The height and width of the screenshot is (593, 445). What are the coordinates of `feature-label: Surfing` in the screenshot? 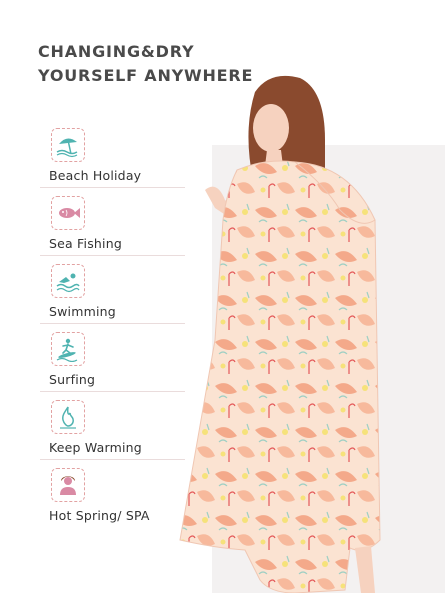 It's located at (72, 379).